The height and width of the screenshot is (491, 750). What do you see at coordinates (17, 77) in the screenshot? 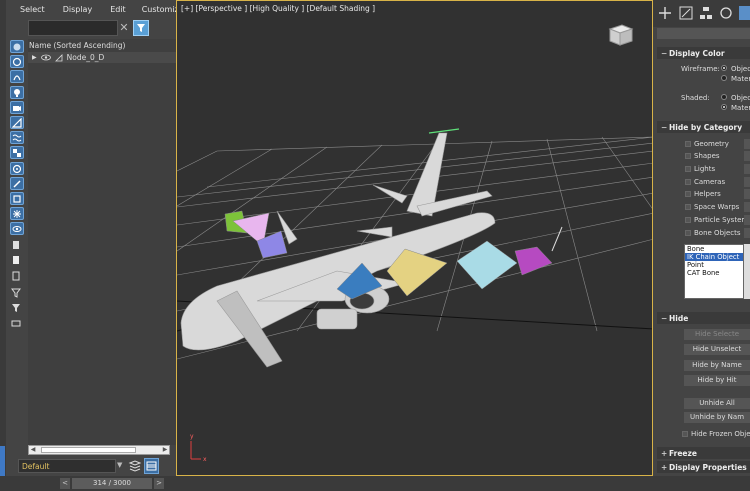
I see `shapes-icon` at bounding box center [17, 77].